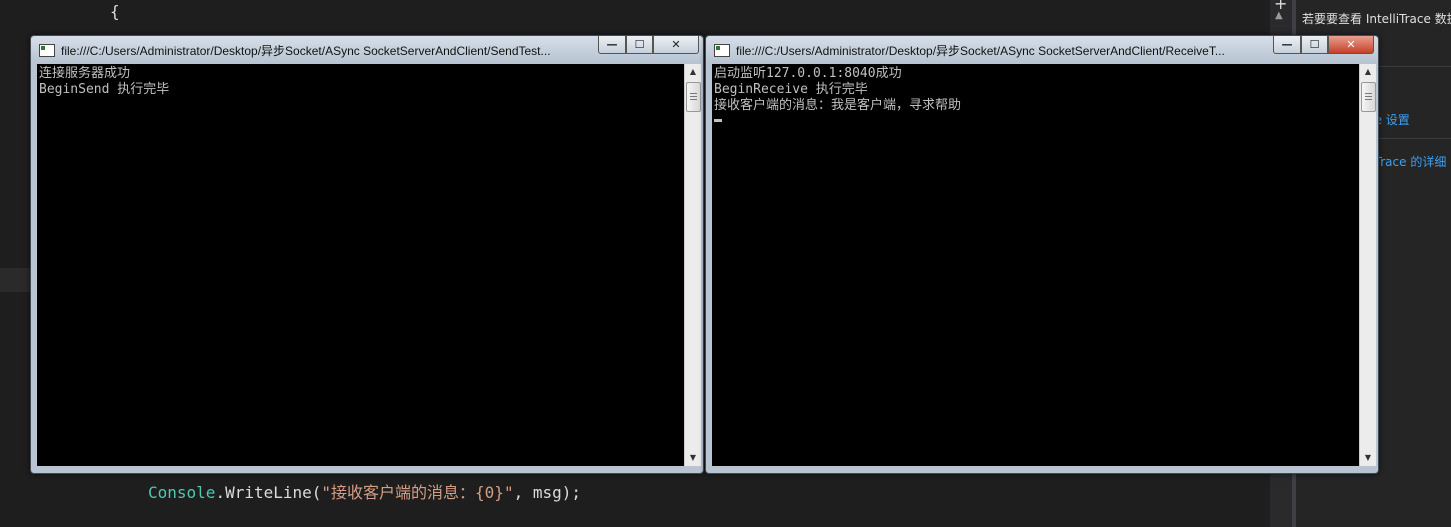 The image size is (1451, 527). What do you see at coordinates (417, 492) in the screenshot?
I see `code-string: "接收客户端的消息：{0}"` at bounding box center [417, 492].